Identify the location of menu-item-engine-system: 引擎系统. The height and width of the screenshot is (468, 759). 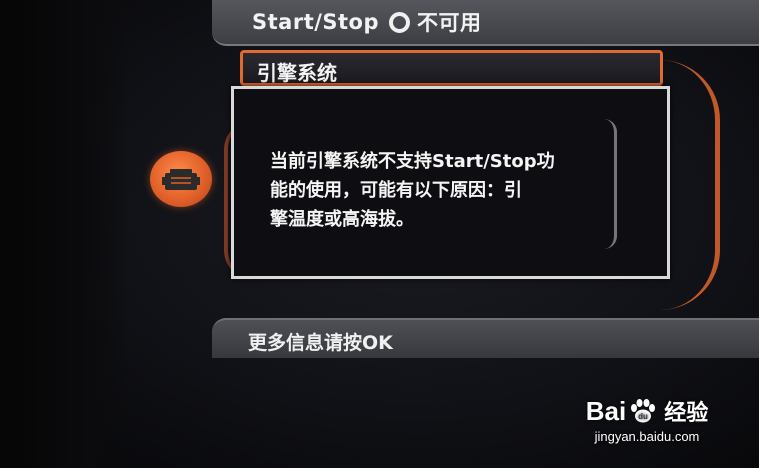
(451, 68).